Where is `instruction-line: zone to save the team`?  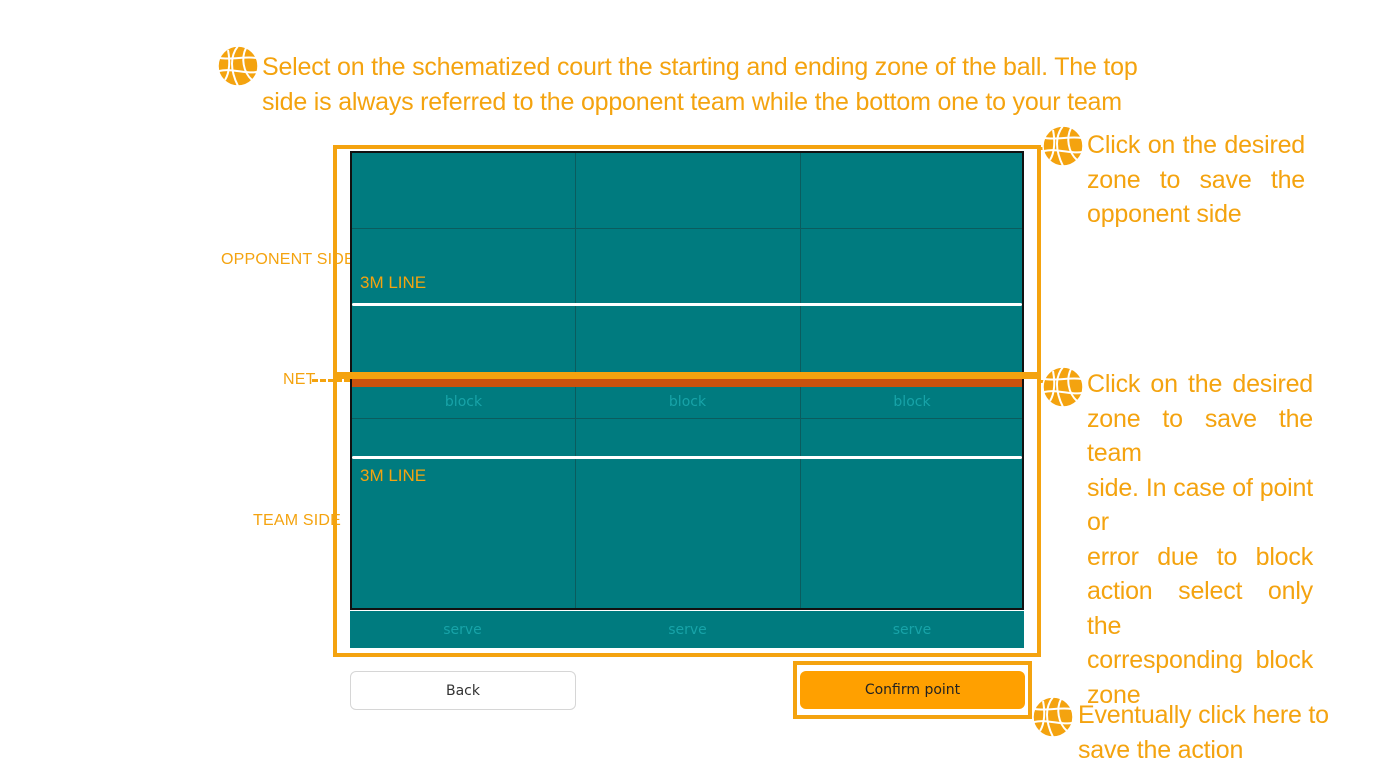
instruction-line: zone to save the team is located at coordinates (1200, 436).